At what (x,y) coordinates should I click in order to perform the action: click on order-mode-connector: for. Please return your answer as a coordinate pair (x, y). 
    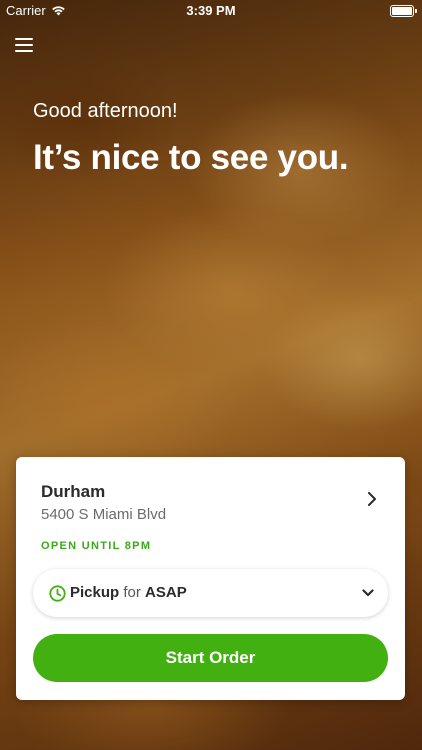
    Looking at the image, I should click on (132, 592).